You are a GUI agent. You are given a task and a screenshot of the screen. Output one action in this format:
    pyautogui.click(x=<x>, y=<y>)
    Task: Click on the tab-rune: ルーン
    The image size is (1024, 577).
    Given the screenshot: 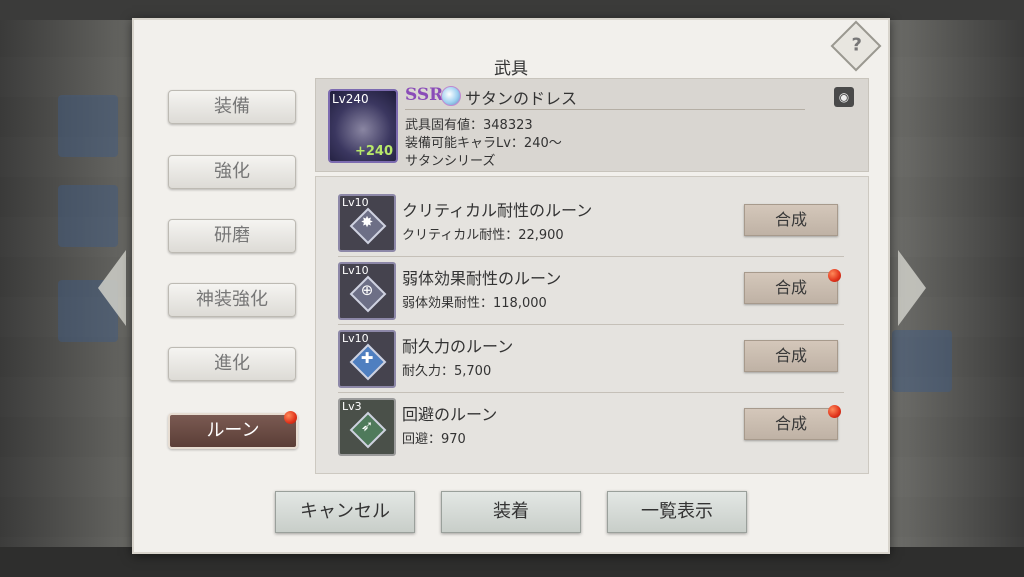 What is the action you would take?
    pyautogui.click(x=233, y=431)
    